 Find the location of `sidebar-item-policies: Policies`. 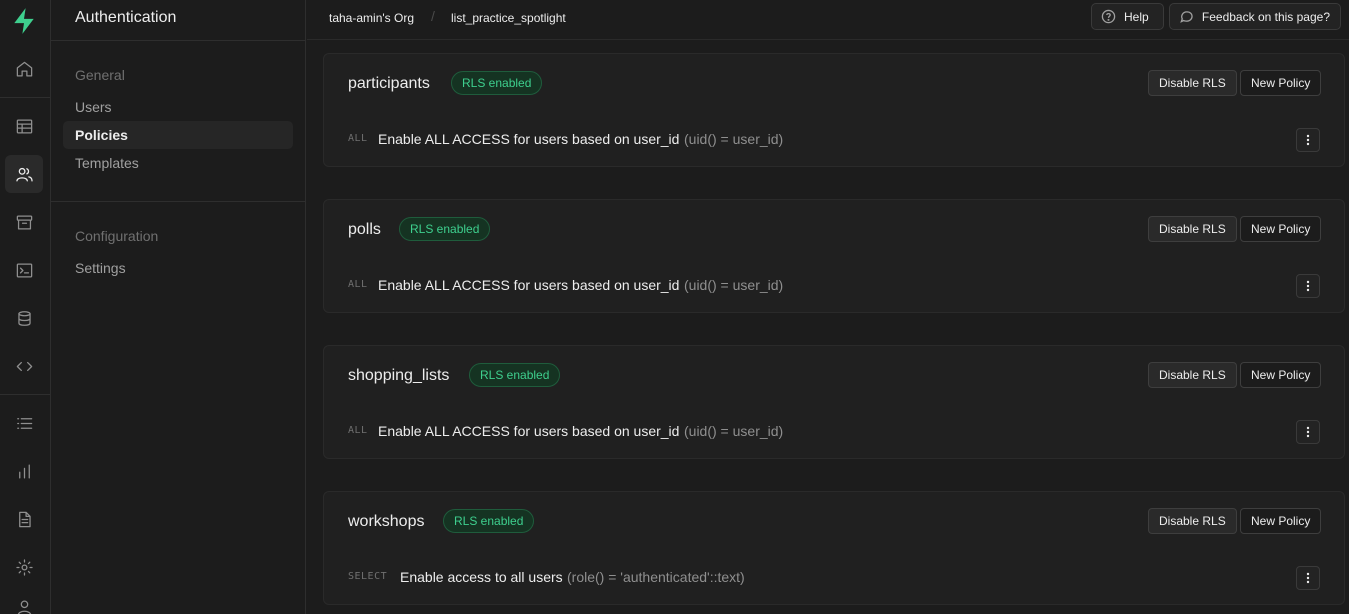

sidebar-item-policies: Policies is located at coordinates (178, 135).